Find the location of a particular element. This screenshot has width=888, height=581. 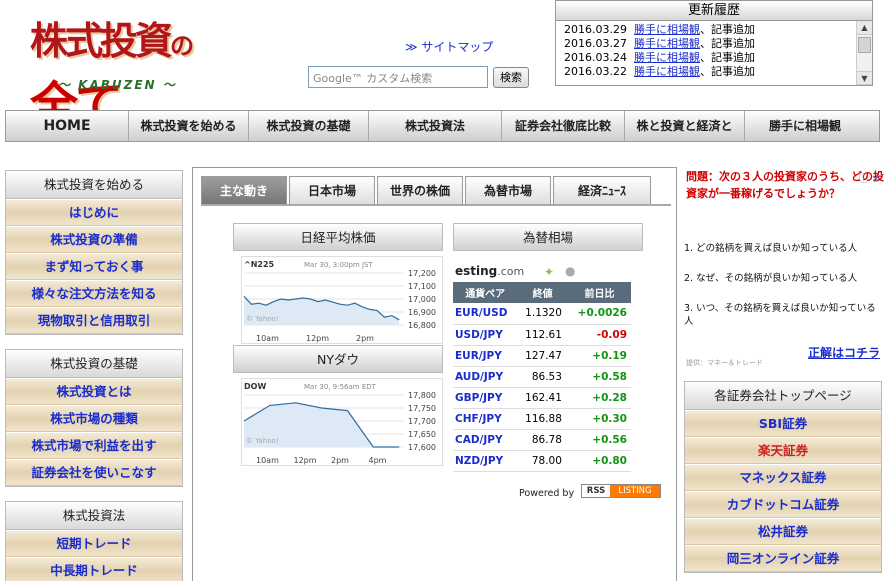

sidebar-section: 株式投資の基礎 株式投資とは 株式市場の種類 株式市場で利益を出す 証券会社を使いこなす is located at coordinates (94, 418).